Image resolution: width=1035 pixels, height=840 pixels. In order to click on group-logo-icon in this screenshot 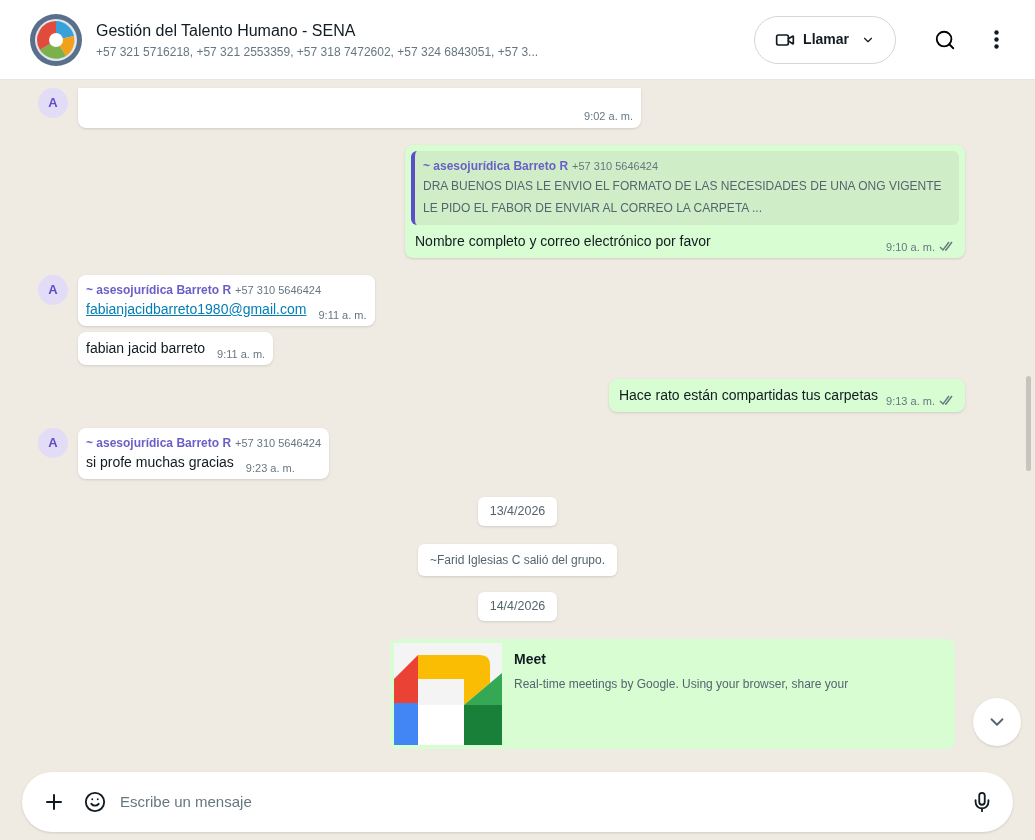, I will do `click(56, 39)`.